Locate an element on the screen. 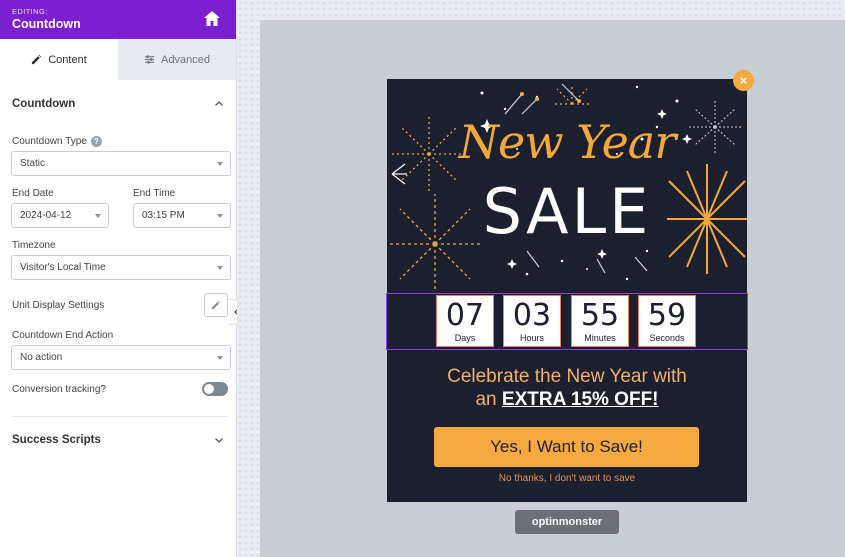 Image resolution: width=845 pixels, height=557 pixels. tab-advanced-label: Advanced is located at coordinates (185, 59).